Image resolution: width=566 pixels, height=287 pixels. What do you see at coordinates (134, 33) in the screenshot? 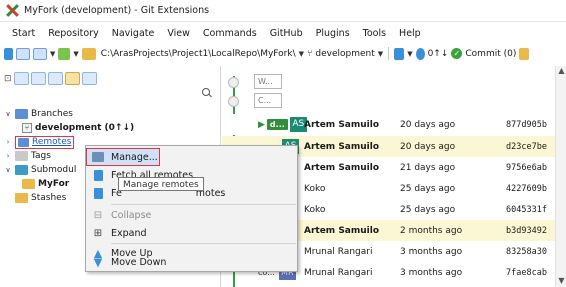
I see `menu-navigate: Navigate` at bounding box center [134, 33].